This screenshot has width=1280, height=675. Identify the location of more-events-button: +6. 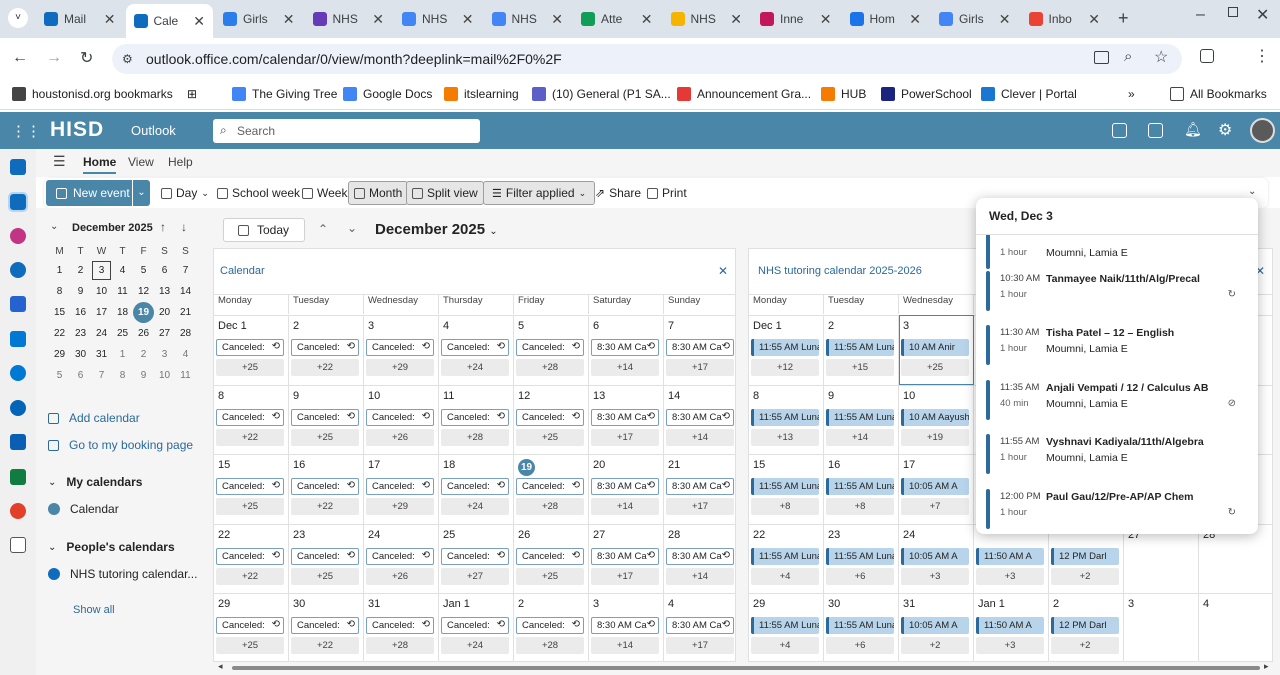
(860, 645).